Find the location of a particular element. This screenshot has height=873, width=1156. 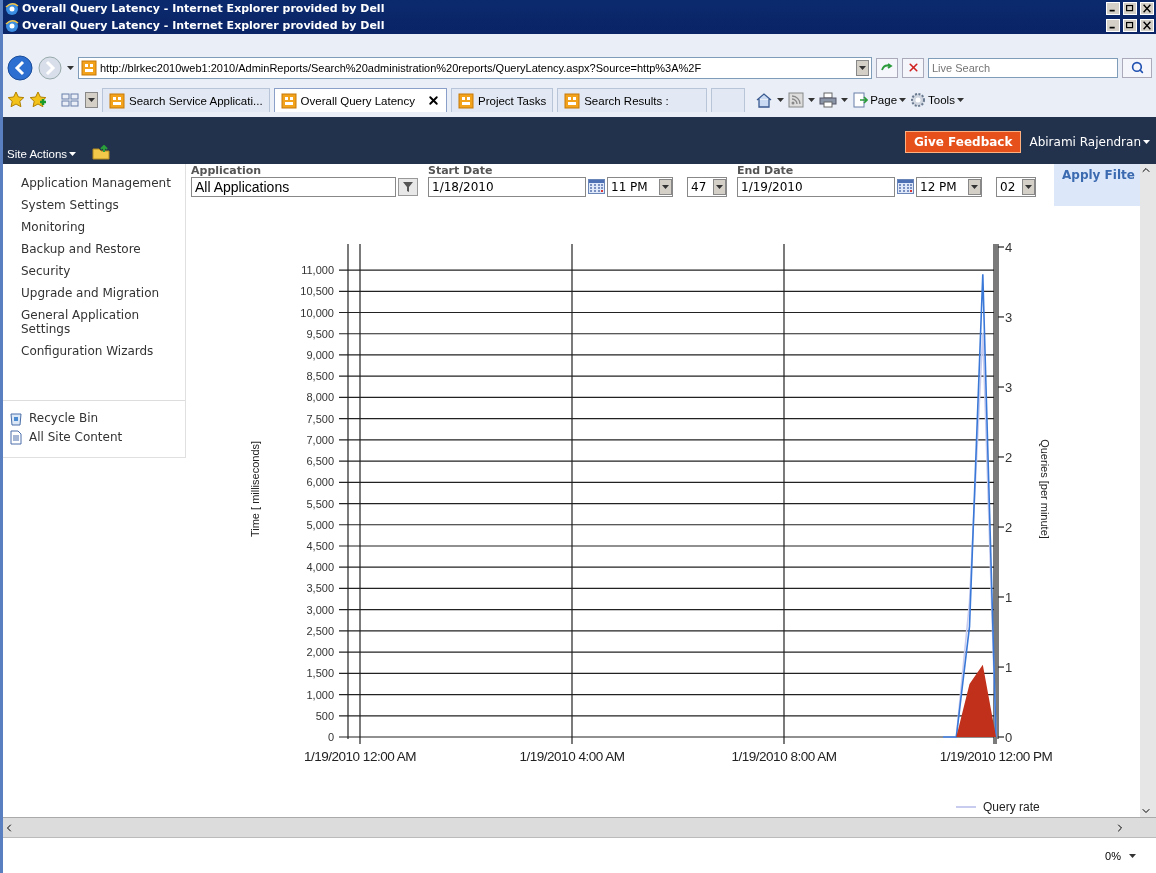

tick-label: 5,000 is located at coordinates (320, 524).